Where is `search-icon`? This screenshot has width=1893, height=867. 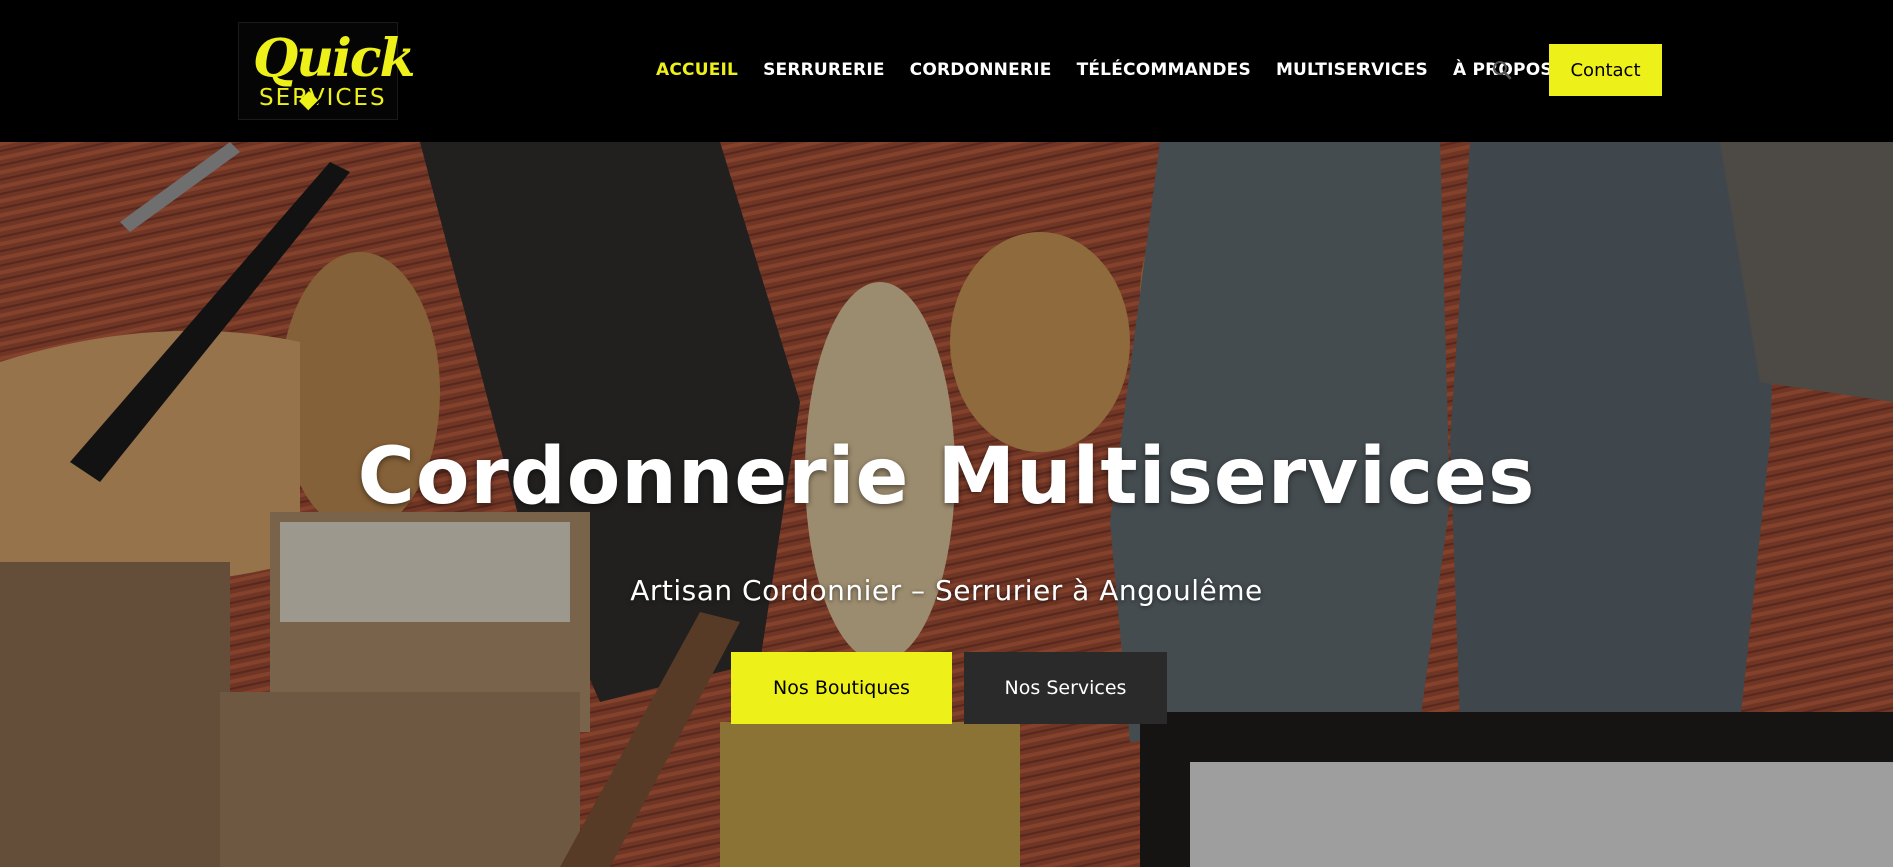
search-icon is located at coordinates (1502, 70).